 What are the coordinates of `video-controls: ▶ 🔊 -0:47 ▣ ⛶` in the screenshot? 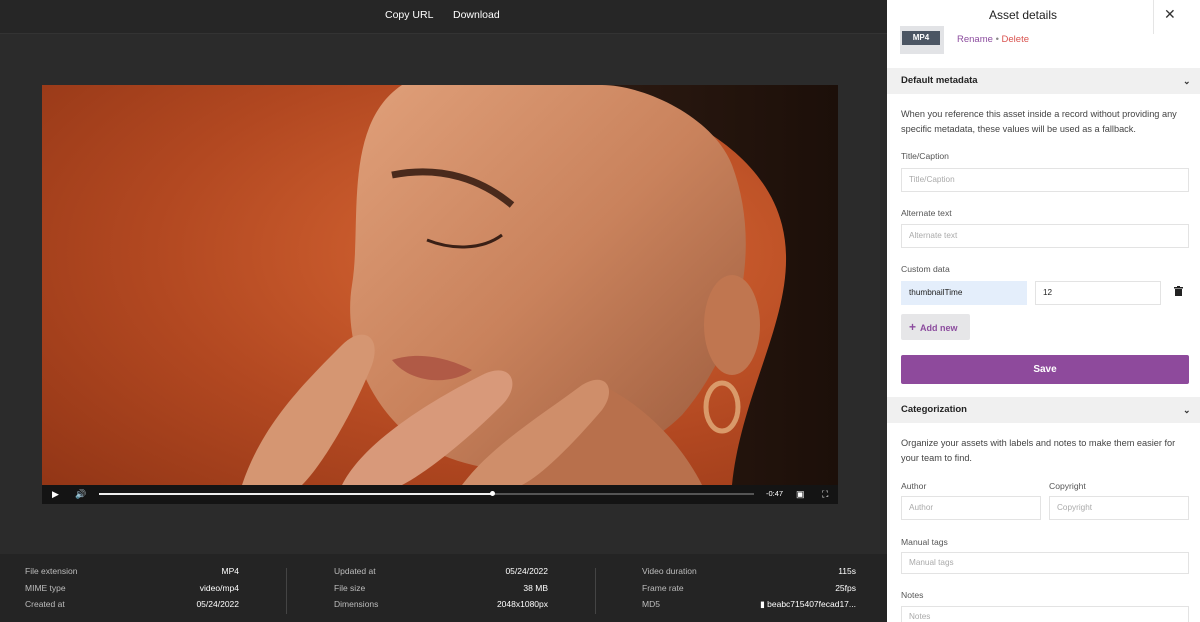 It's located at (440, 494).